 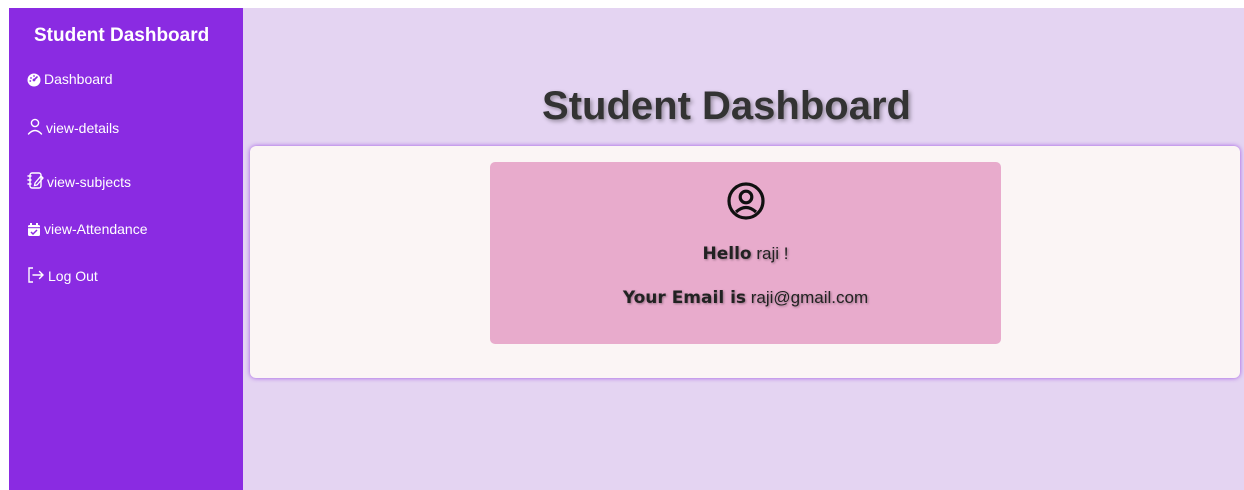 What do you see at coordinates (772, 253) in the screenshot?
I see `user-name: raji !` at bounding box center [772, 253].